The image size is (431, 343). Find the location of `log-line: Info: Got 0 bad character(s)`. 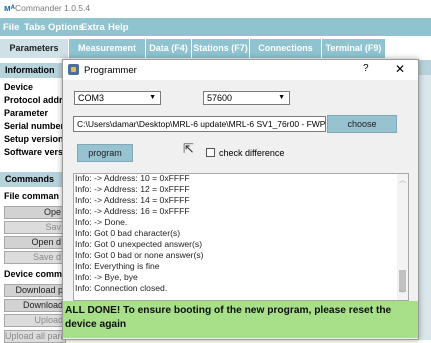

log-line: Info: Got 0 bad character(s) is located at coordinates (128, 233).